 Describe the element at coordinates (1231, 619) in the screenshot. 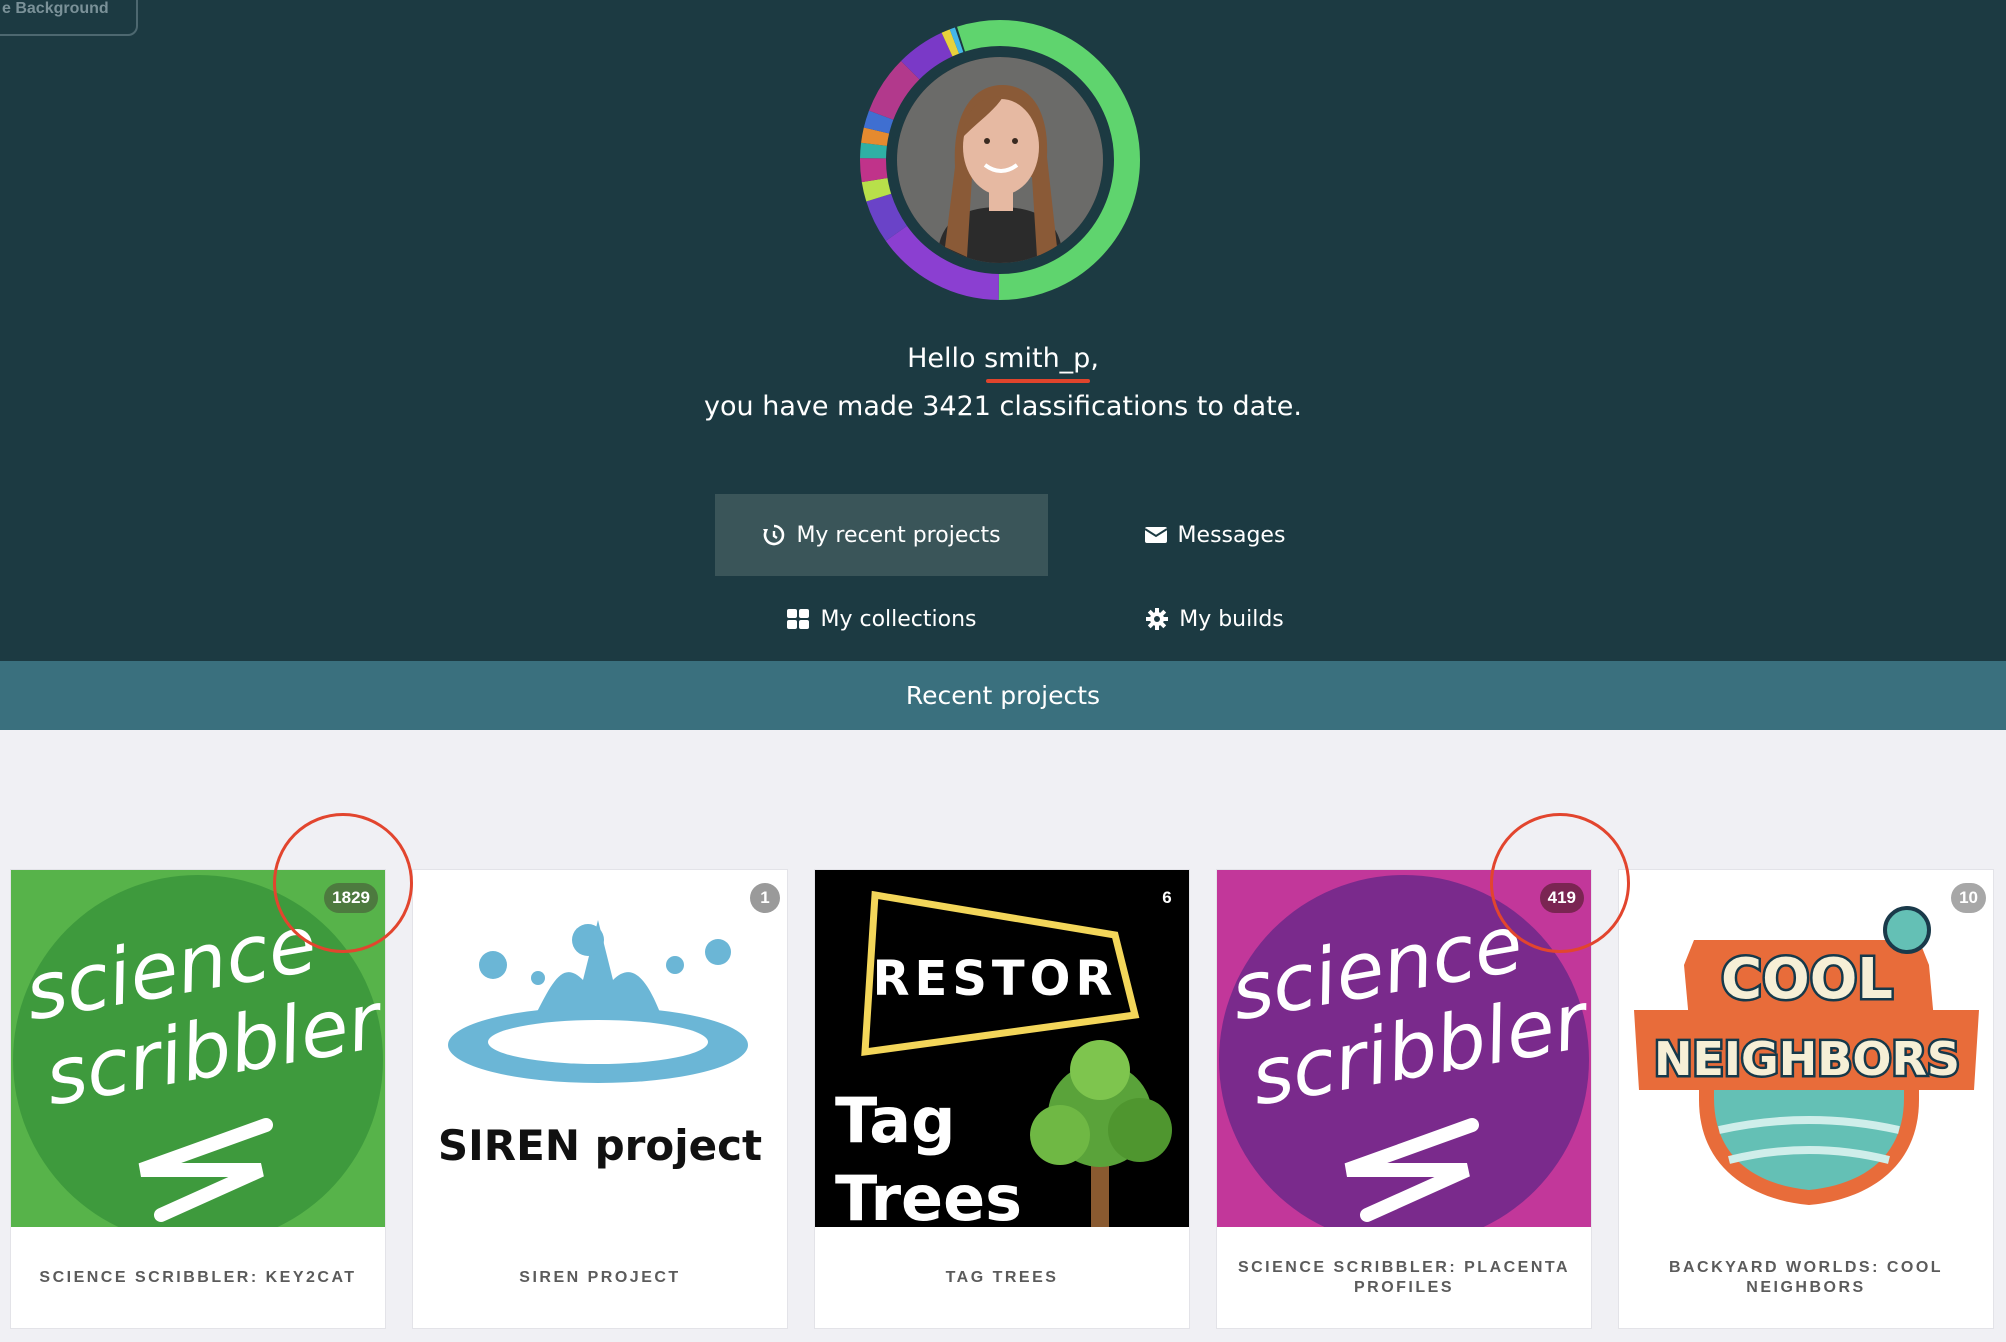

I see `tab-label: My builds` at that location.